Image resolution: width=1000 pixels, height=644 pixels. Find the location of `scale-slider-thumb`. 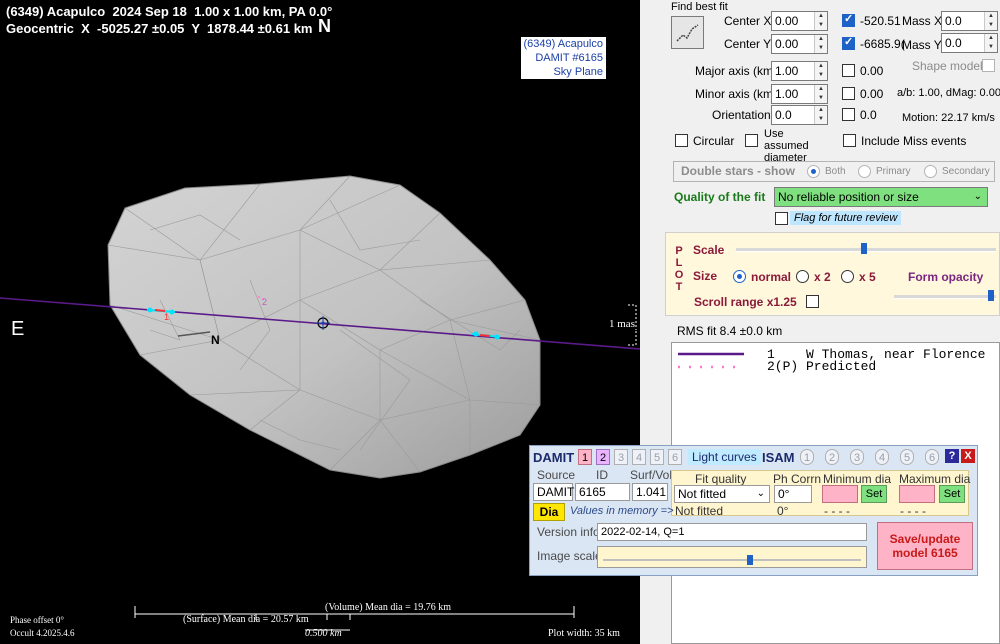

scale-slider-thumb is located at coordinates (864, 248).